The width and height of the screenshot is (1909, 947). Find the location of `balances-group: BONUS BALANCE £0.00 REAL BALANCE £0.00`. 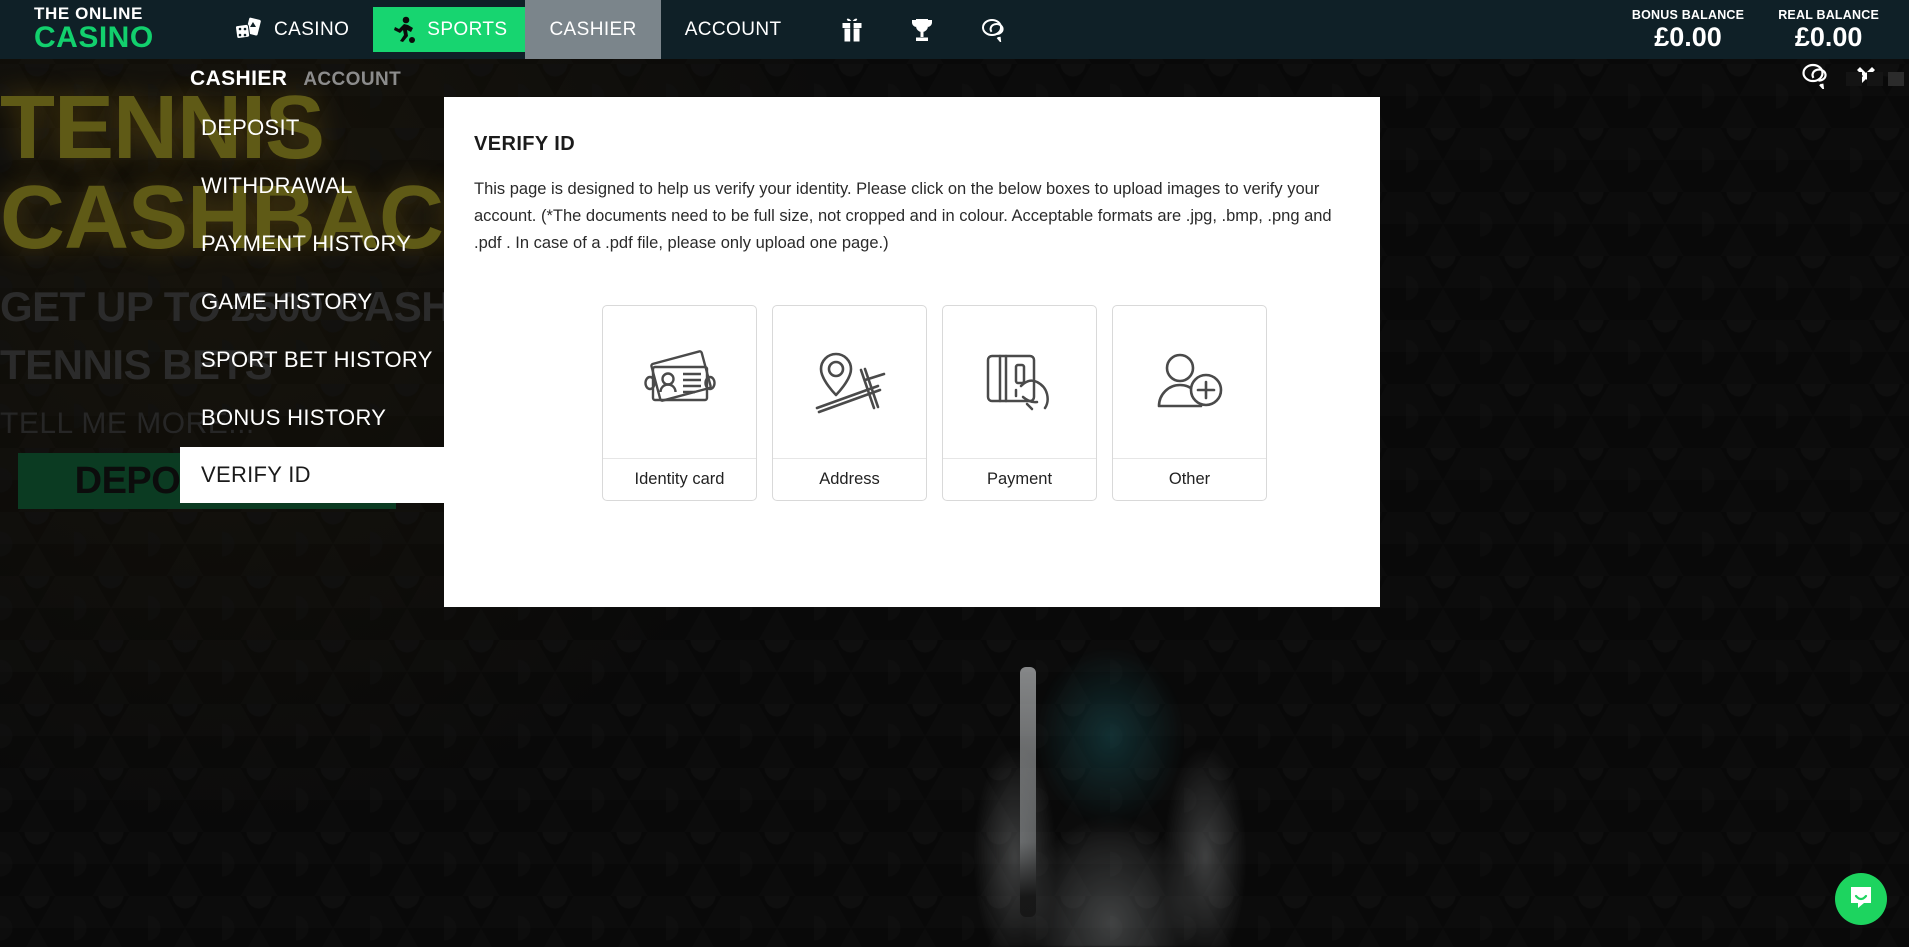

balances-group: BONUS BALANCE £0.00 REAL BALANCE £0.00 is located at coordinates (1770, 29).